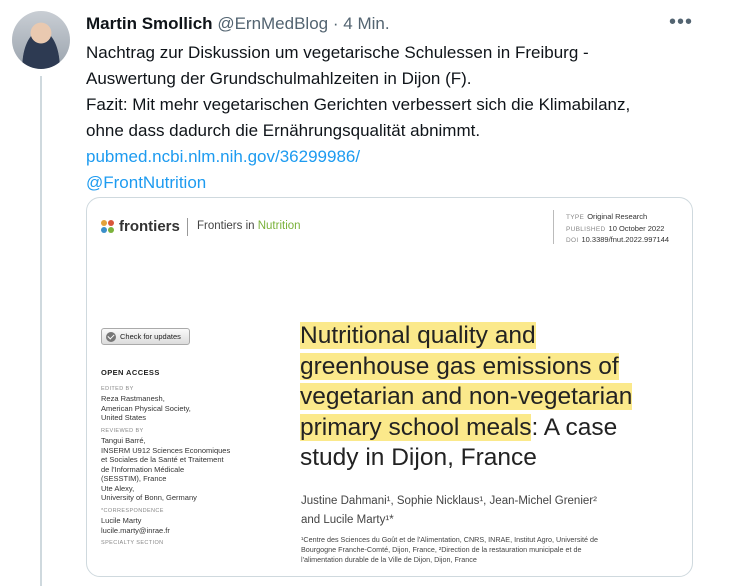 The height and width of the screenshot is (586, 730). What do you see at coordinates (625, 239) in the screenshot?
I see `meta-doi-value: 10.3389/fnut.2022.997144` at bounding box center [625, 239].